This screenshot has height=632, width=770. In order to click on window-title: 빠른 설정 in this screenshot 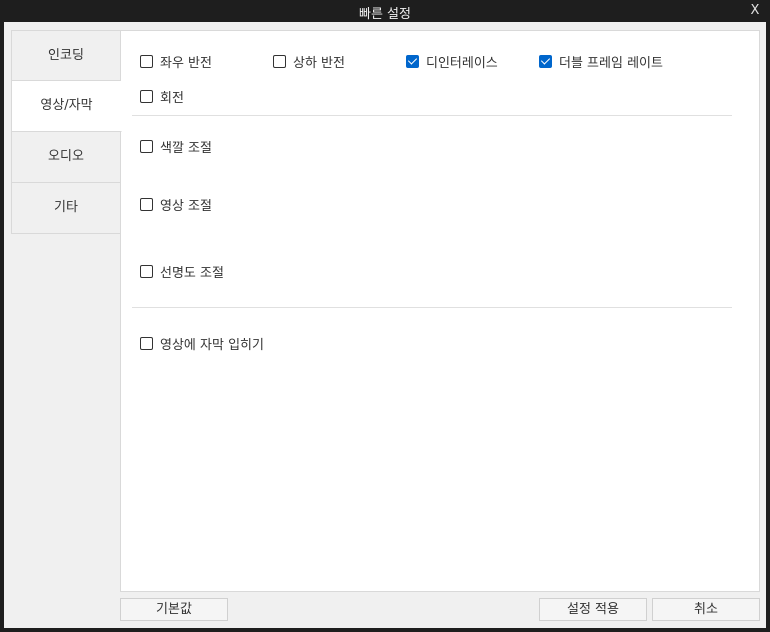, I will do `click(385, 14)`.